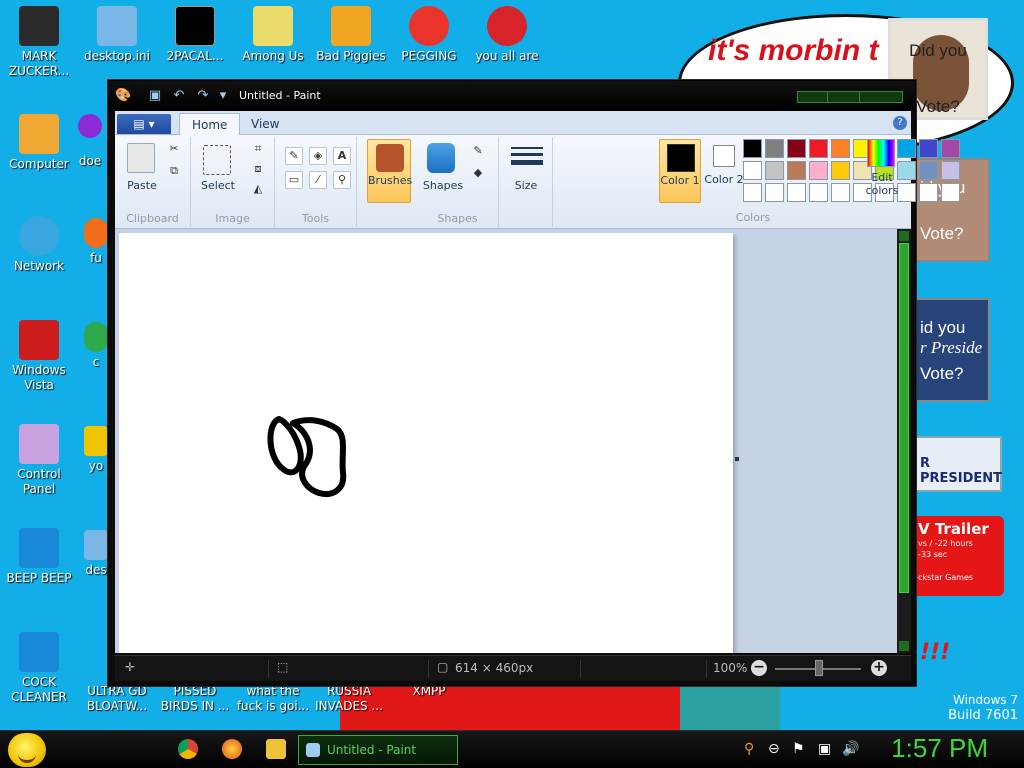 The height and width of the screenshot is (768, 1024). Describe the element at coordinates (90, 141) in the screenshot. I see `desktop-icon-doe: doe` at that location.